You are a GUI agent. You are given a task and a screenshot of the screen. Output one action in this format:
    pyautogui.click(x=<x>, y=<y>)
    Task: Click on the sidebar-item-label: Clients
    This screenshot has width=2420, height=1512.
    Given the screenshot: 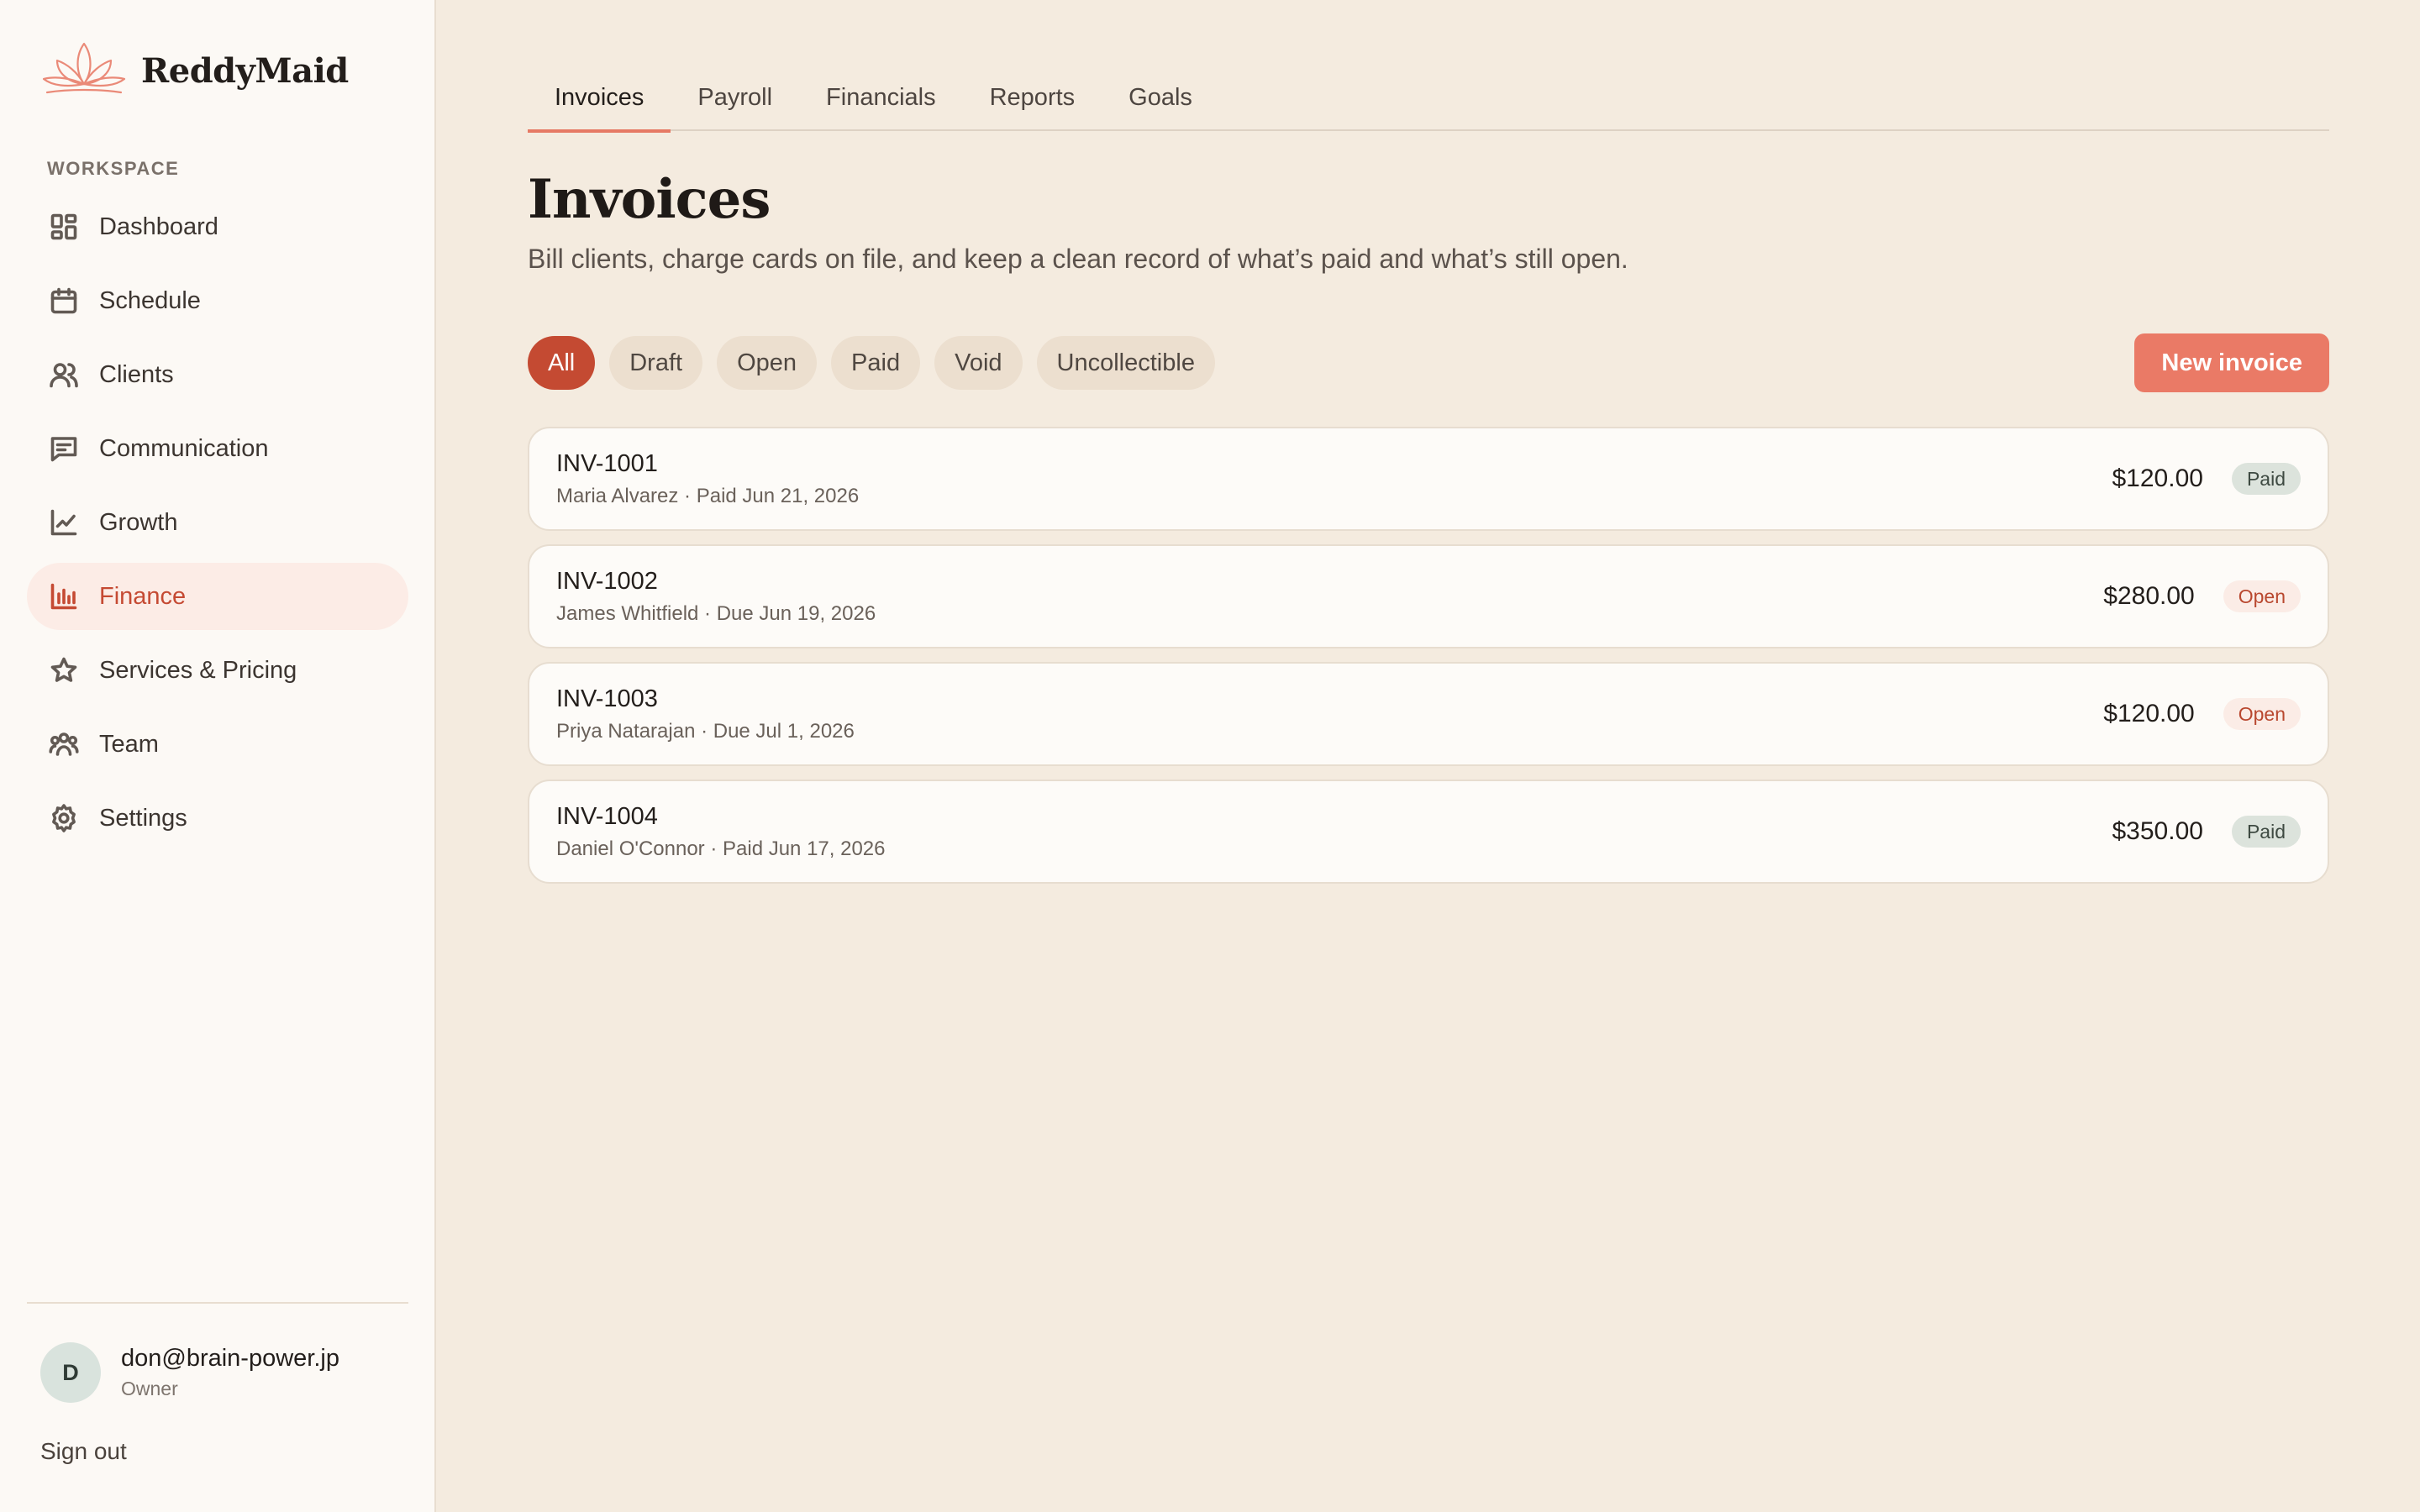 What is the action you would take?
    pyautogui.click(x=136, y=374)
    